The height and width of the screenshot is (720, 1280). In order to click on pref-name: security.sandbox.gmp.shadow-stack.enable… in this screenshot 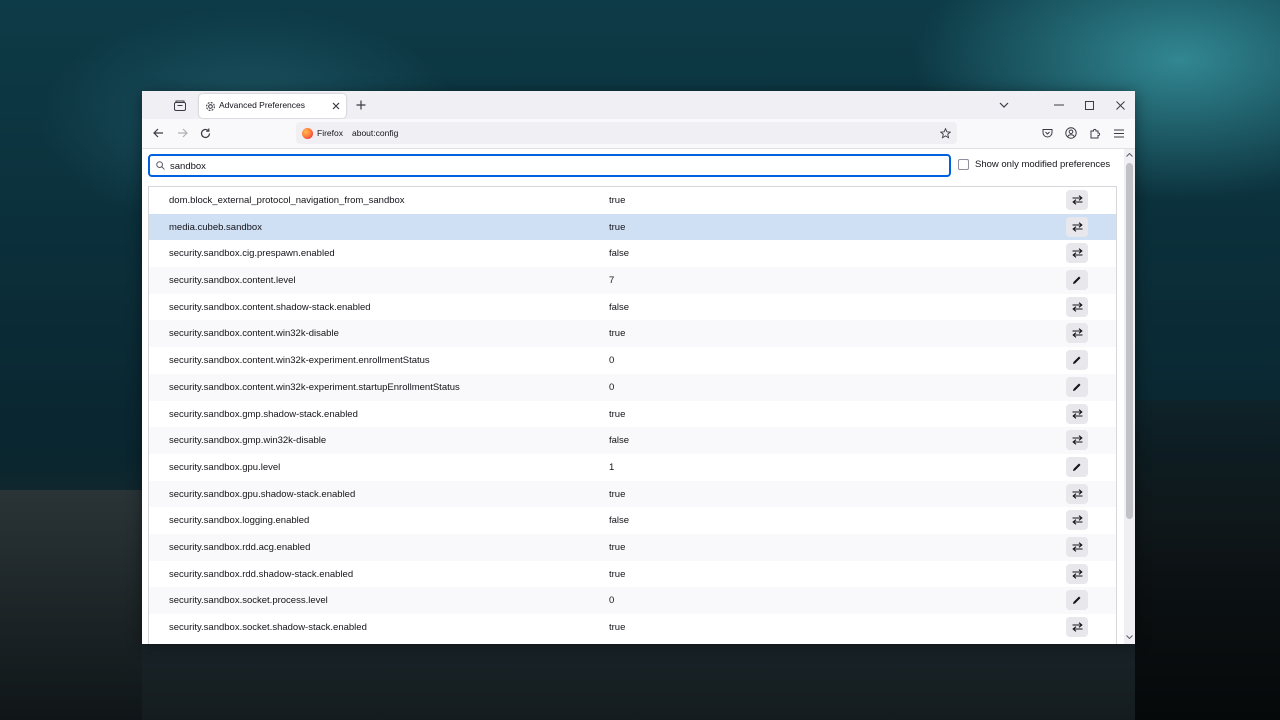, I will do `click(263, 414)`.